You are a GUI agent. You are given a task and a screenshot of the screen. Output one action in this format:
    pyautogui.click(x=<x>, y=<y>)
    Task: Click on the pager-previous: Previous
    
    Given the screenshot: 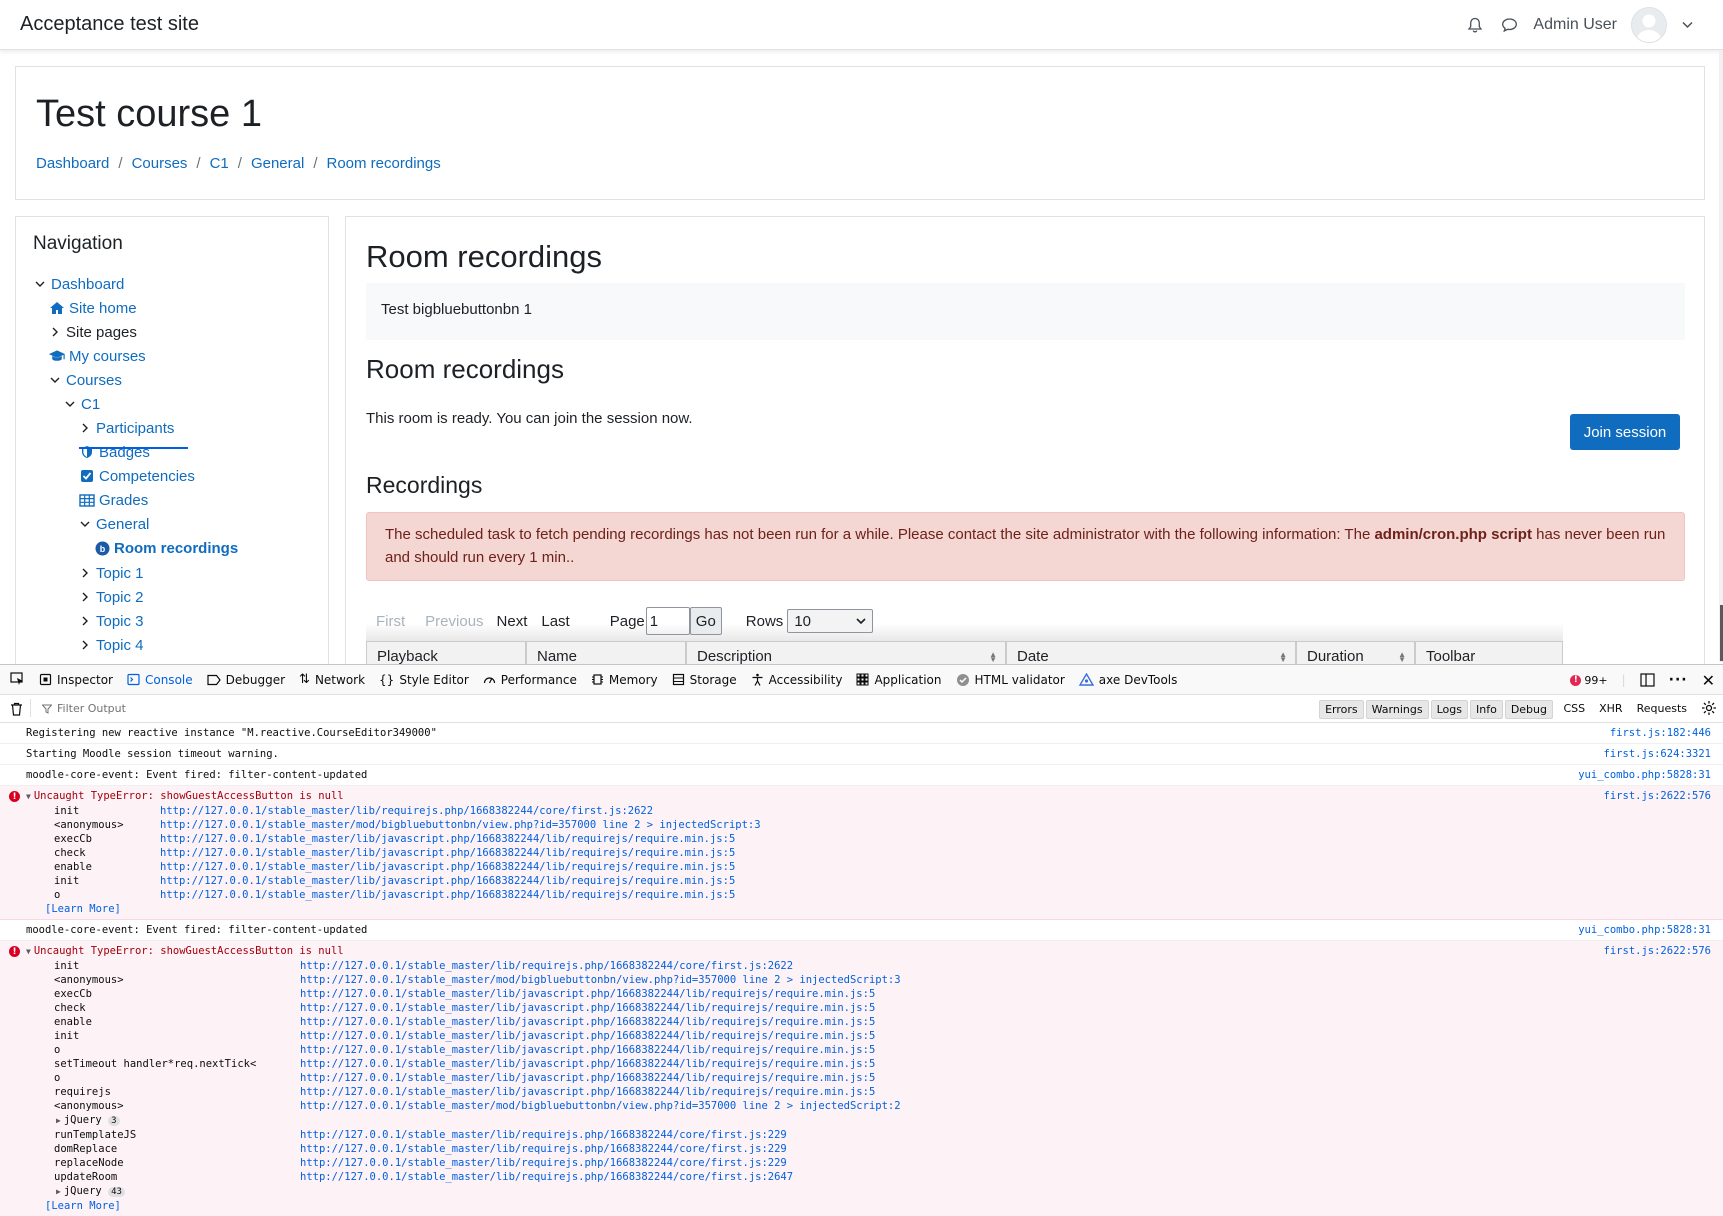 What is the action you would take?
    pyautogui.click(x=454, y=621)
    